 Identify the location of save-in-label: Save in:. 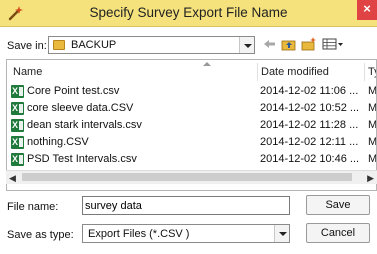
(27, 46).